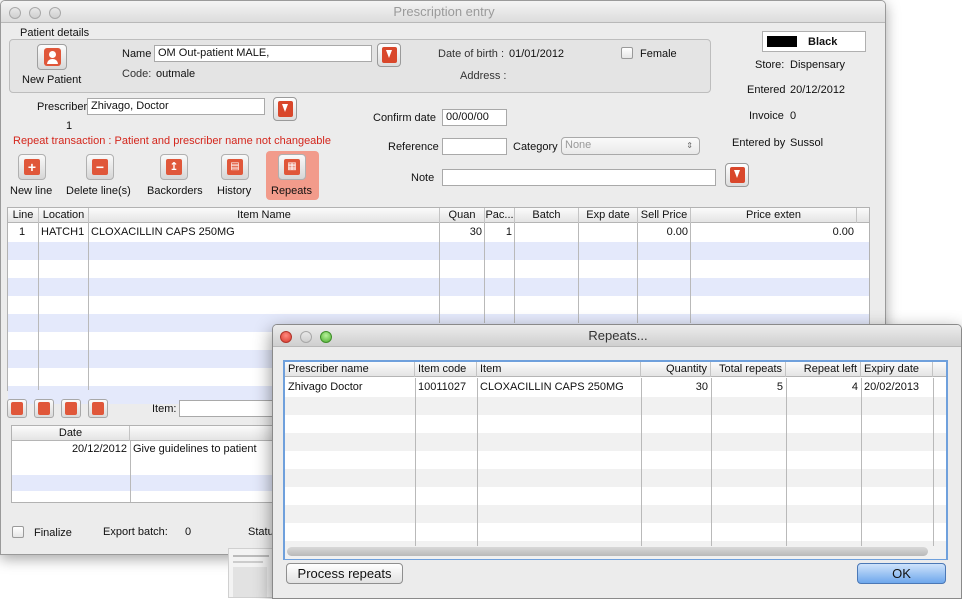 This screenshot has height=599, width=962. Describe the element at coordinates (537, 54) in the screenshot. I see `dob-value: 01/01/2012` at that location.